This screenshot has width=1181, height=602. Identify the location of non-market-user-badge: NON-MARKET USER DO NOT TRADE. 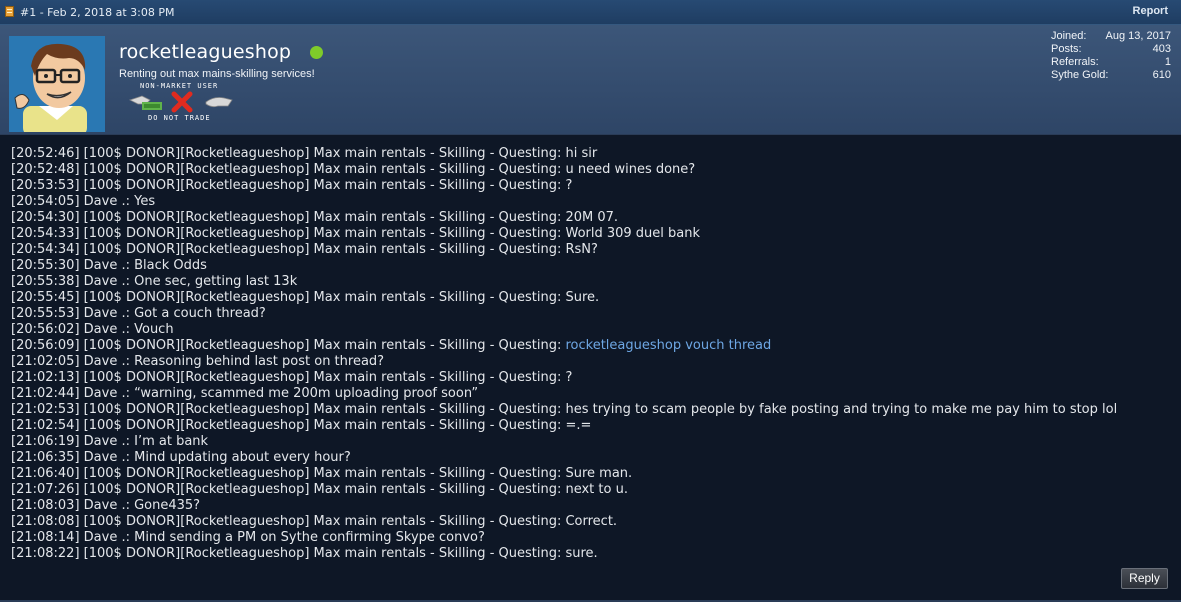
(183, 103).